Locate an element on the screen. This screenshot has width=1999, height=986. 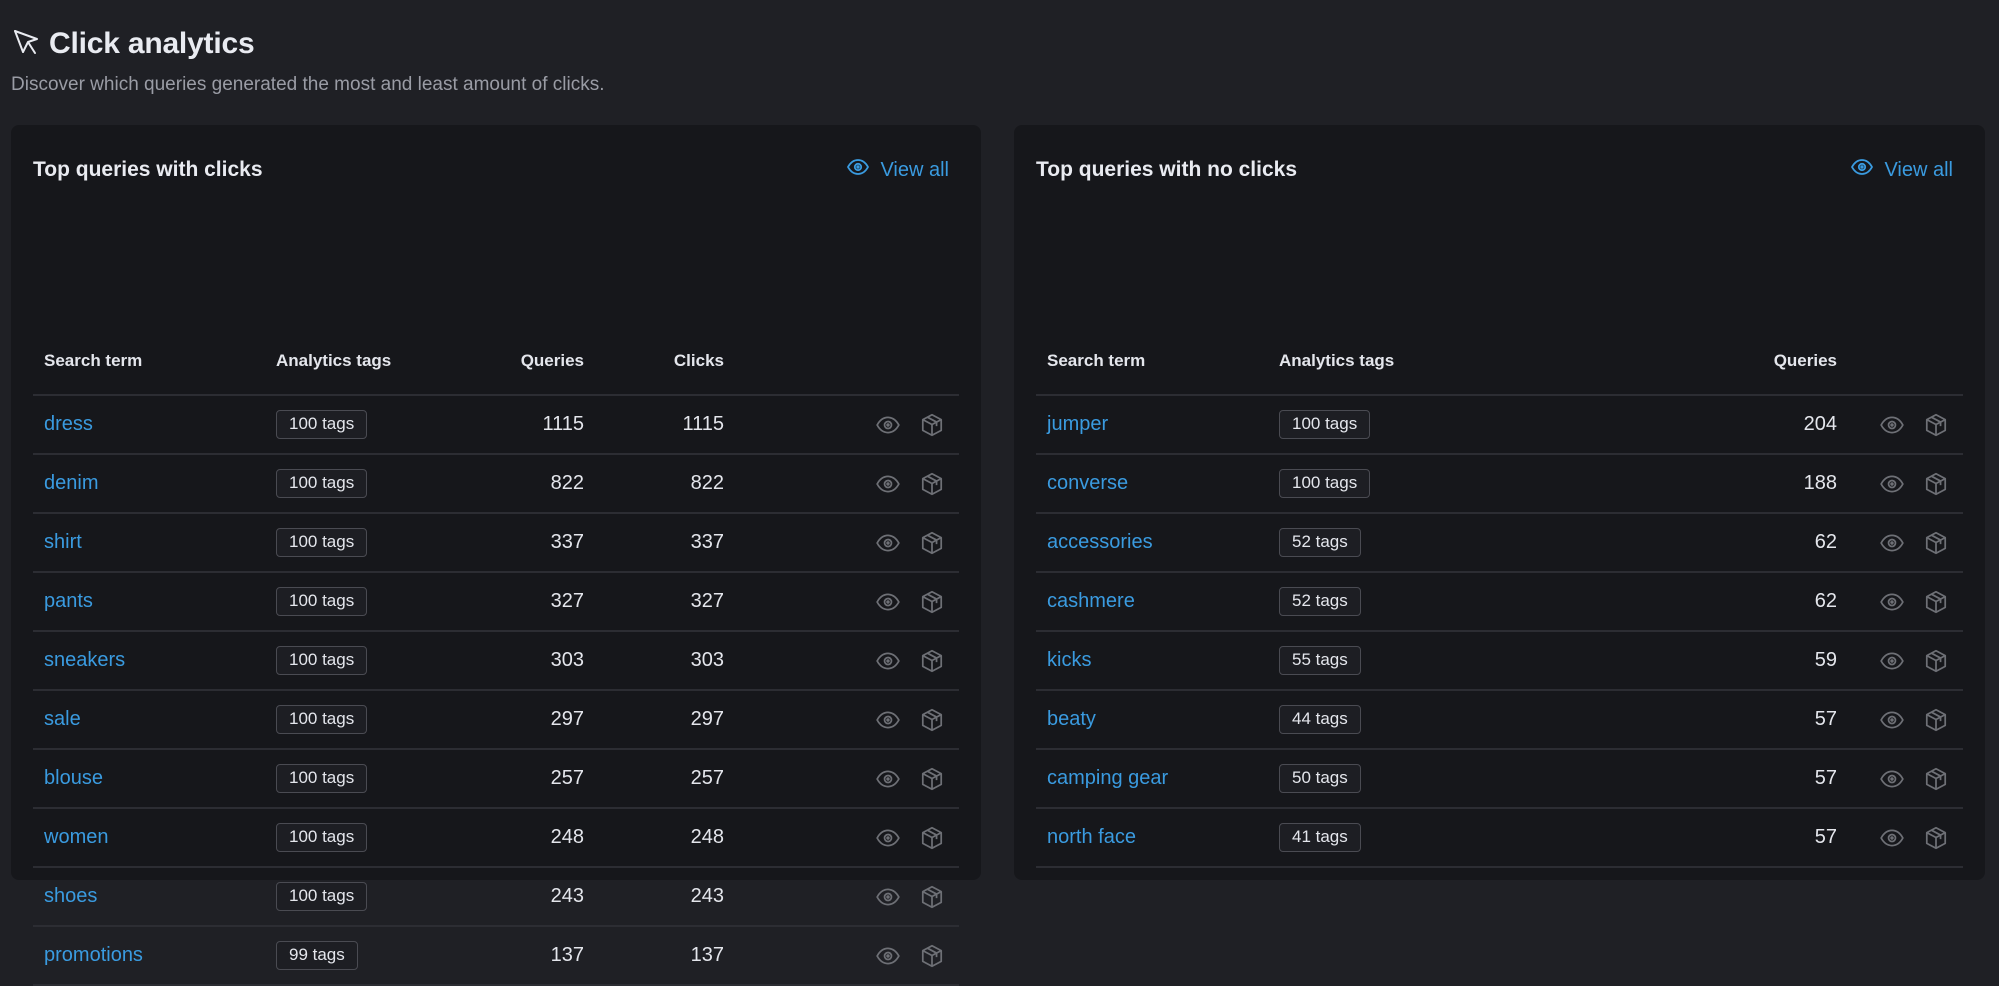
tags-badge: 99 tags is located at coordinates (317, 955).